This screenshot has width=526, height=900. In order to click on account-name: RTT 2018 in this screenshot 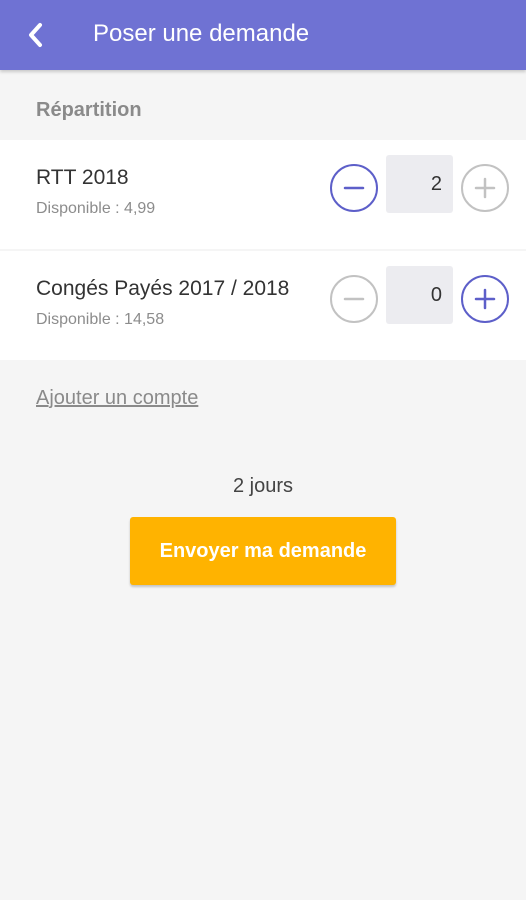, I will do `click(82, 177)`.